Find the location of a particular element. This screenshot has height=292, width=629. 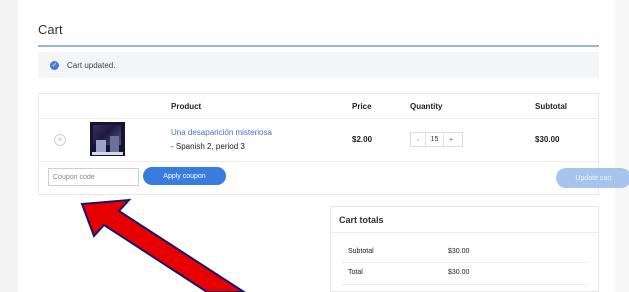

coupon-code-input is located at coordinates (93, 177).